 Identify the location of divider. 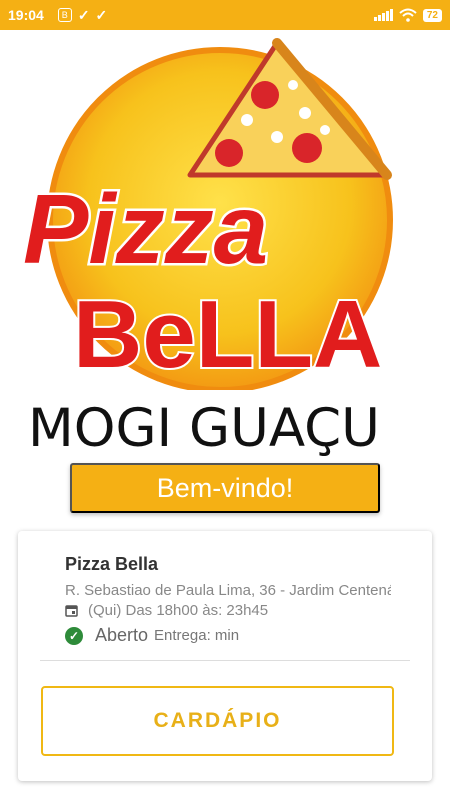
(225, 660).